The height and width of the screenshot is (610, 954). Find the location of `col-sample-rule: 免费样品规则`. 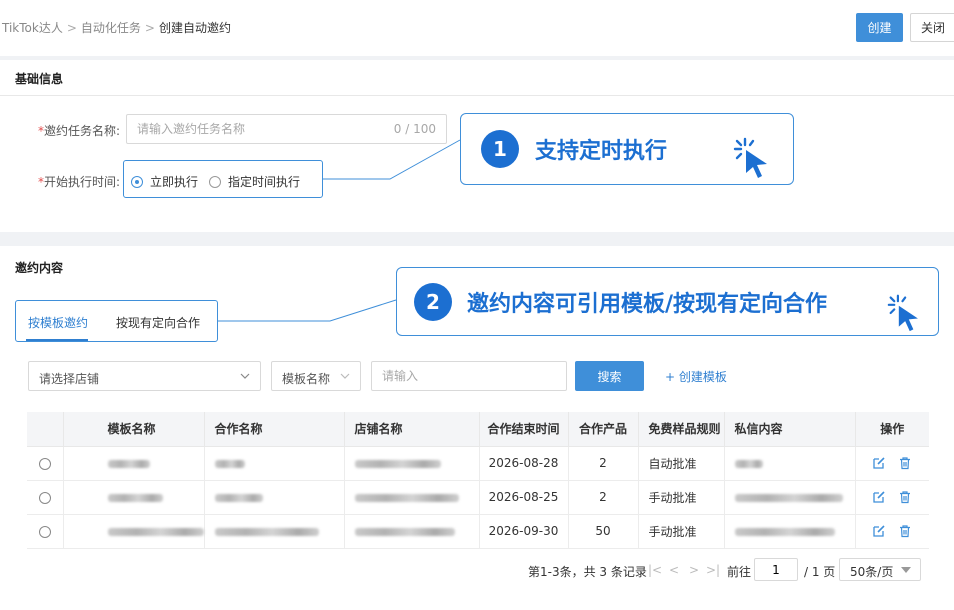

col-sample-rule: 免费样品规则 is located at coordinates (681, 429).